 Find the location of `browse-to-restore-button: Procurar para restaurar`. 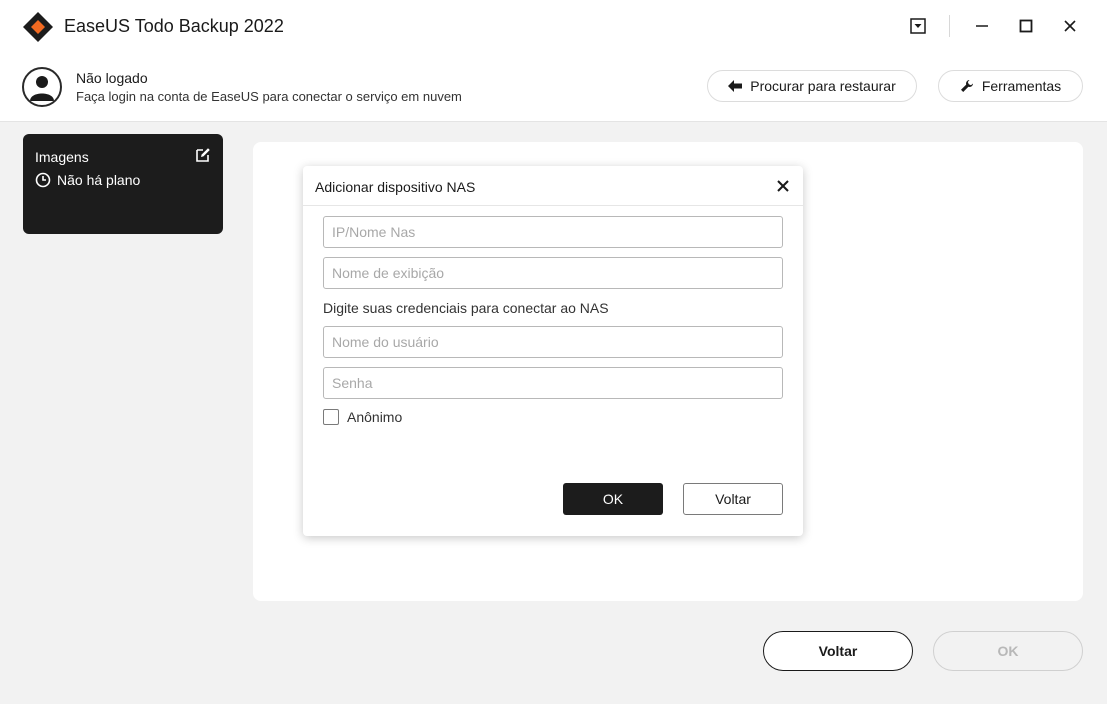

browse-to-restore-button: Procurar para restaurar is located at coordinates (812, 86).